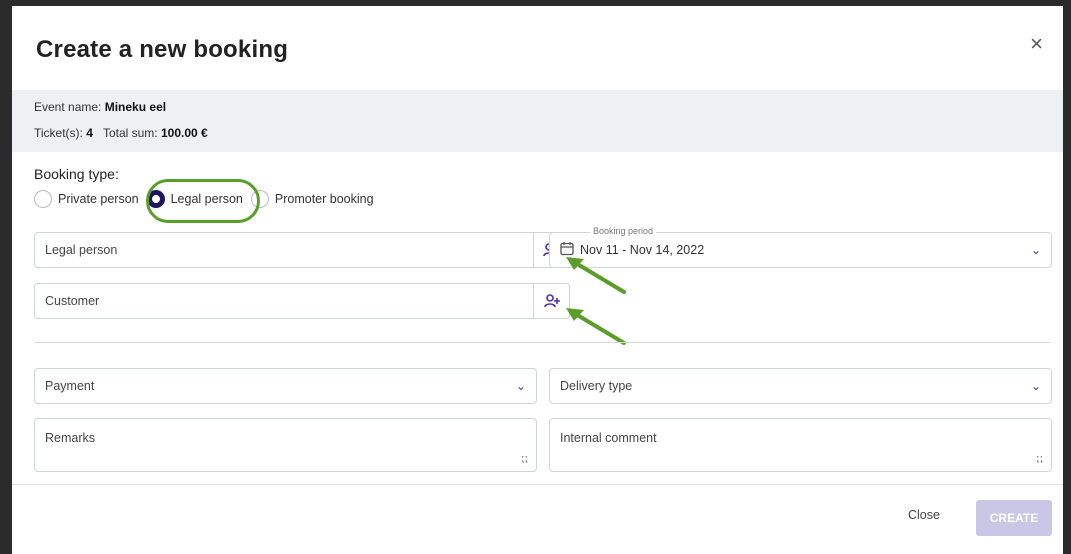  What do you see at coordinates (1067, 277) in the screenshot?
I see `backdrop-right` at bounding box center [1067, 277].